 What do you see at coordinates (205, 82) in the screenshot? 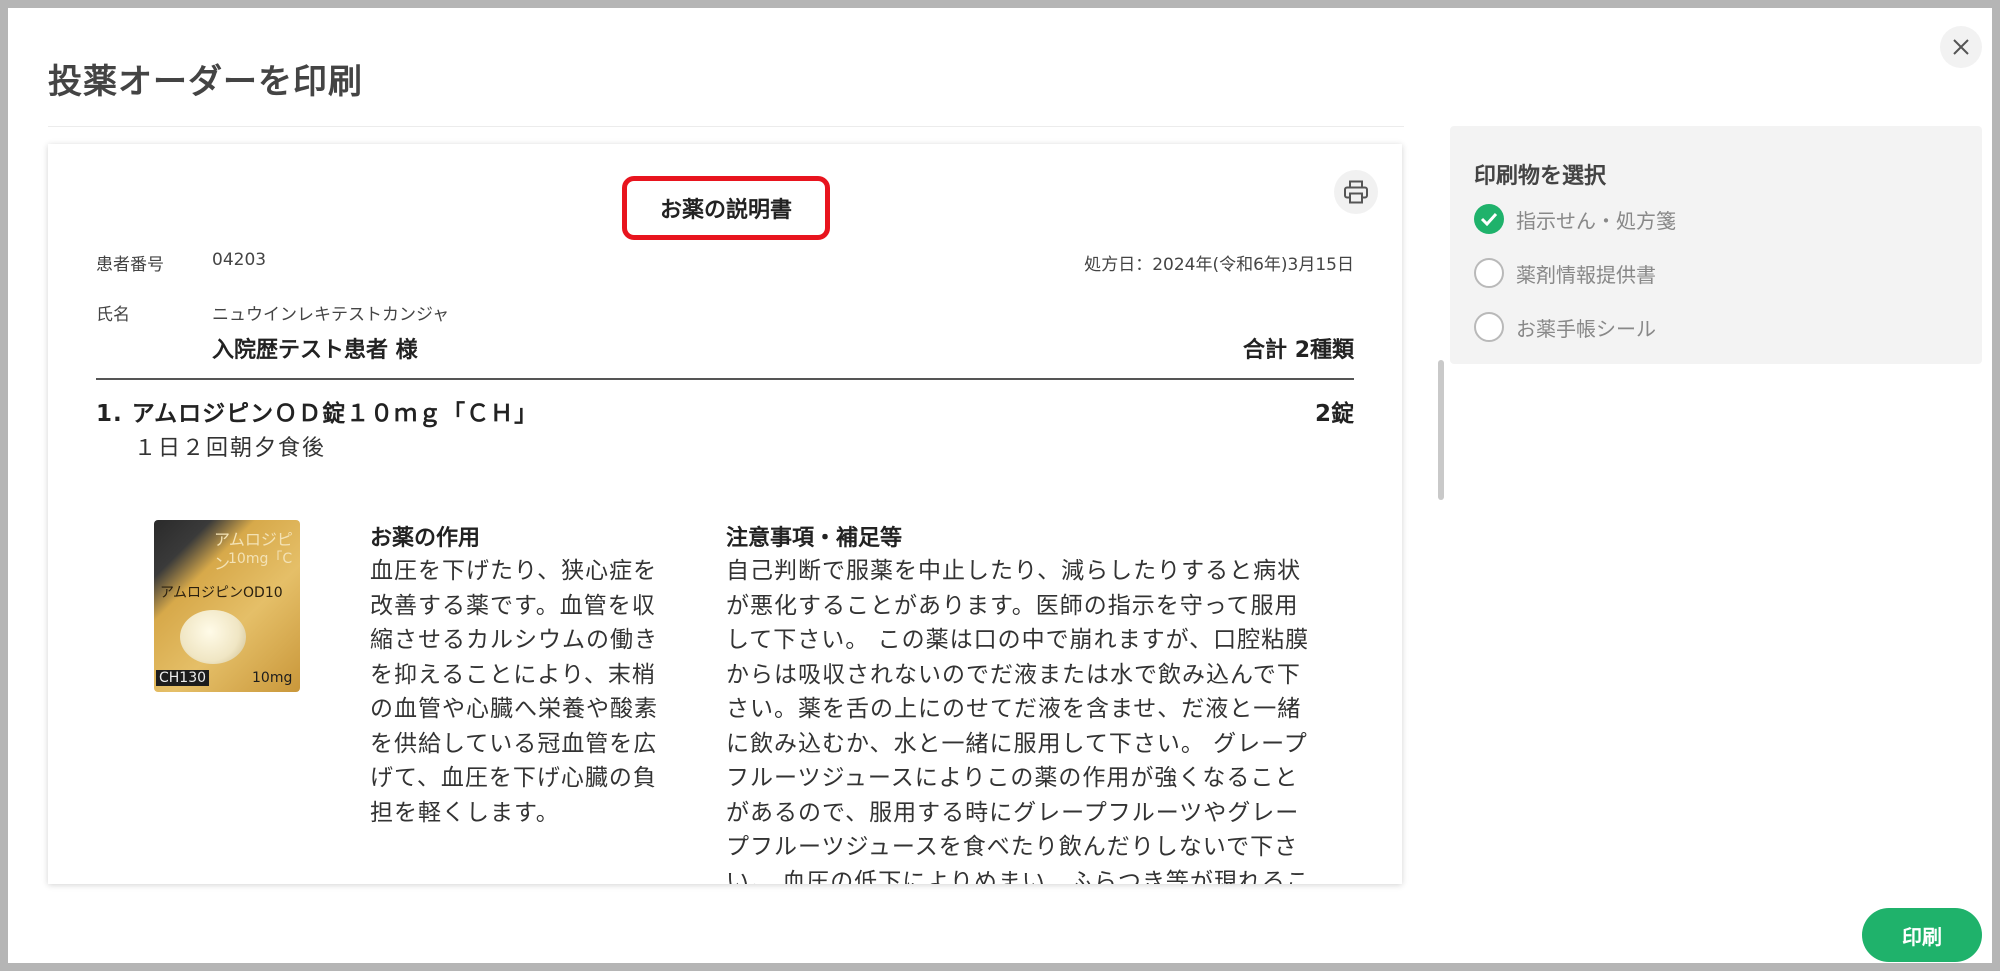
I see `dialog-title: 投薬オーダーを印刷` at bounding box center [205, 82].